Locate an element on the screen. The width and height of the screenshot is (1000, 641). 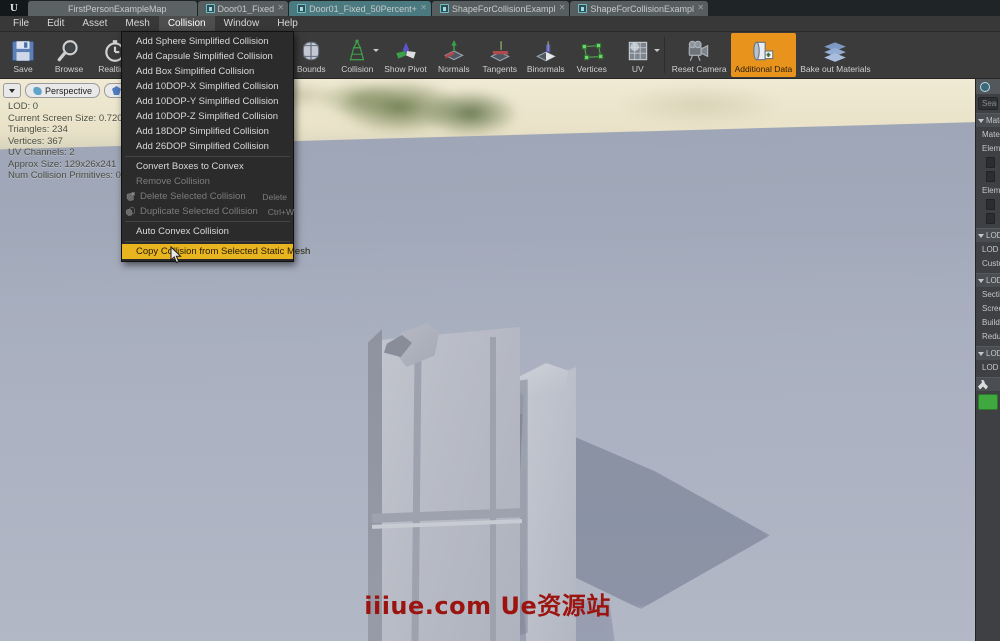
menu-file: File is located at coordinates (21, 23).